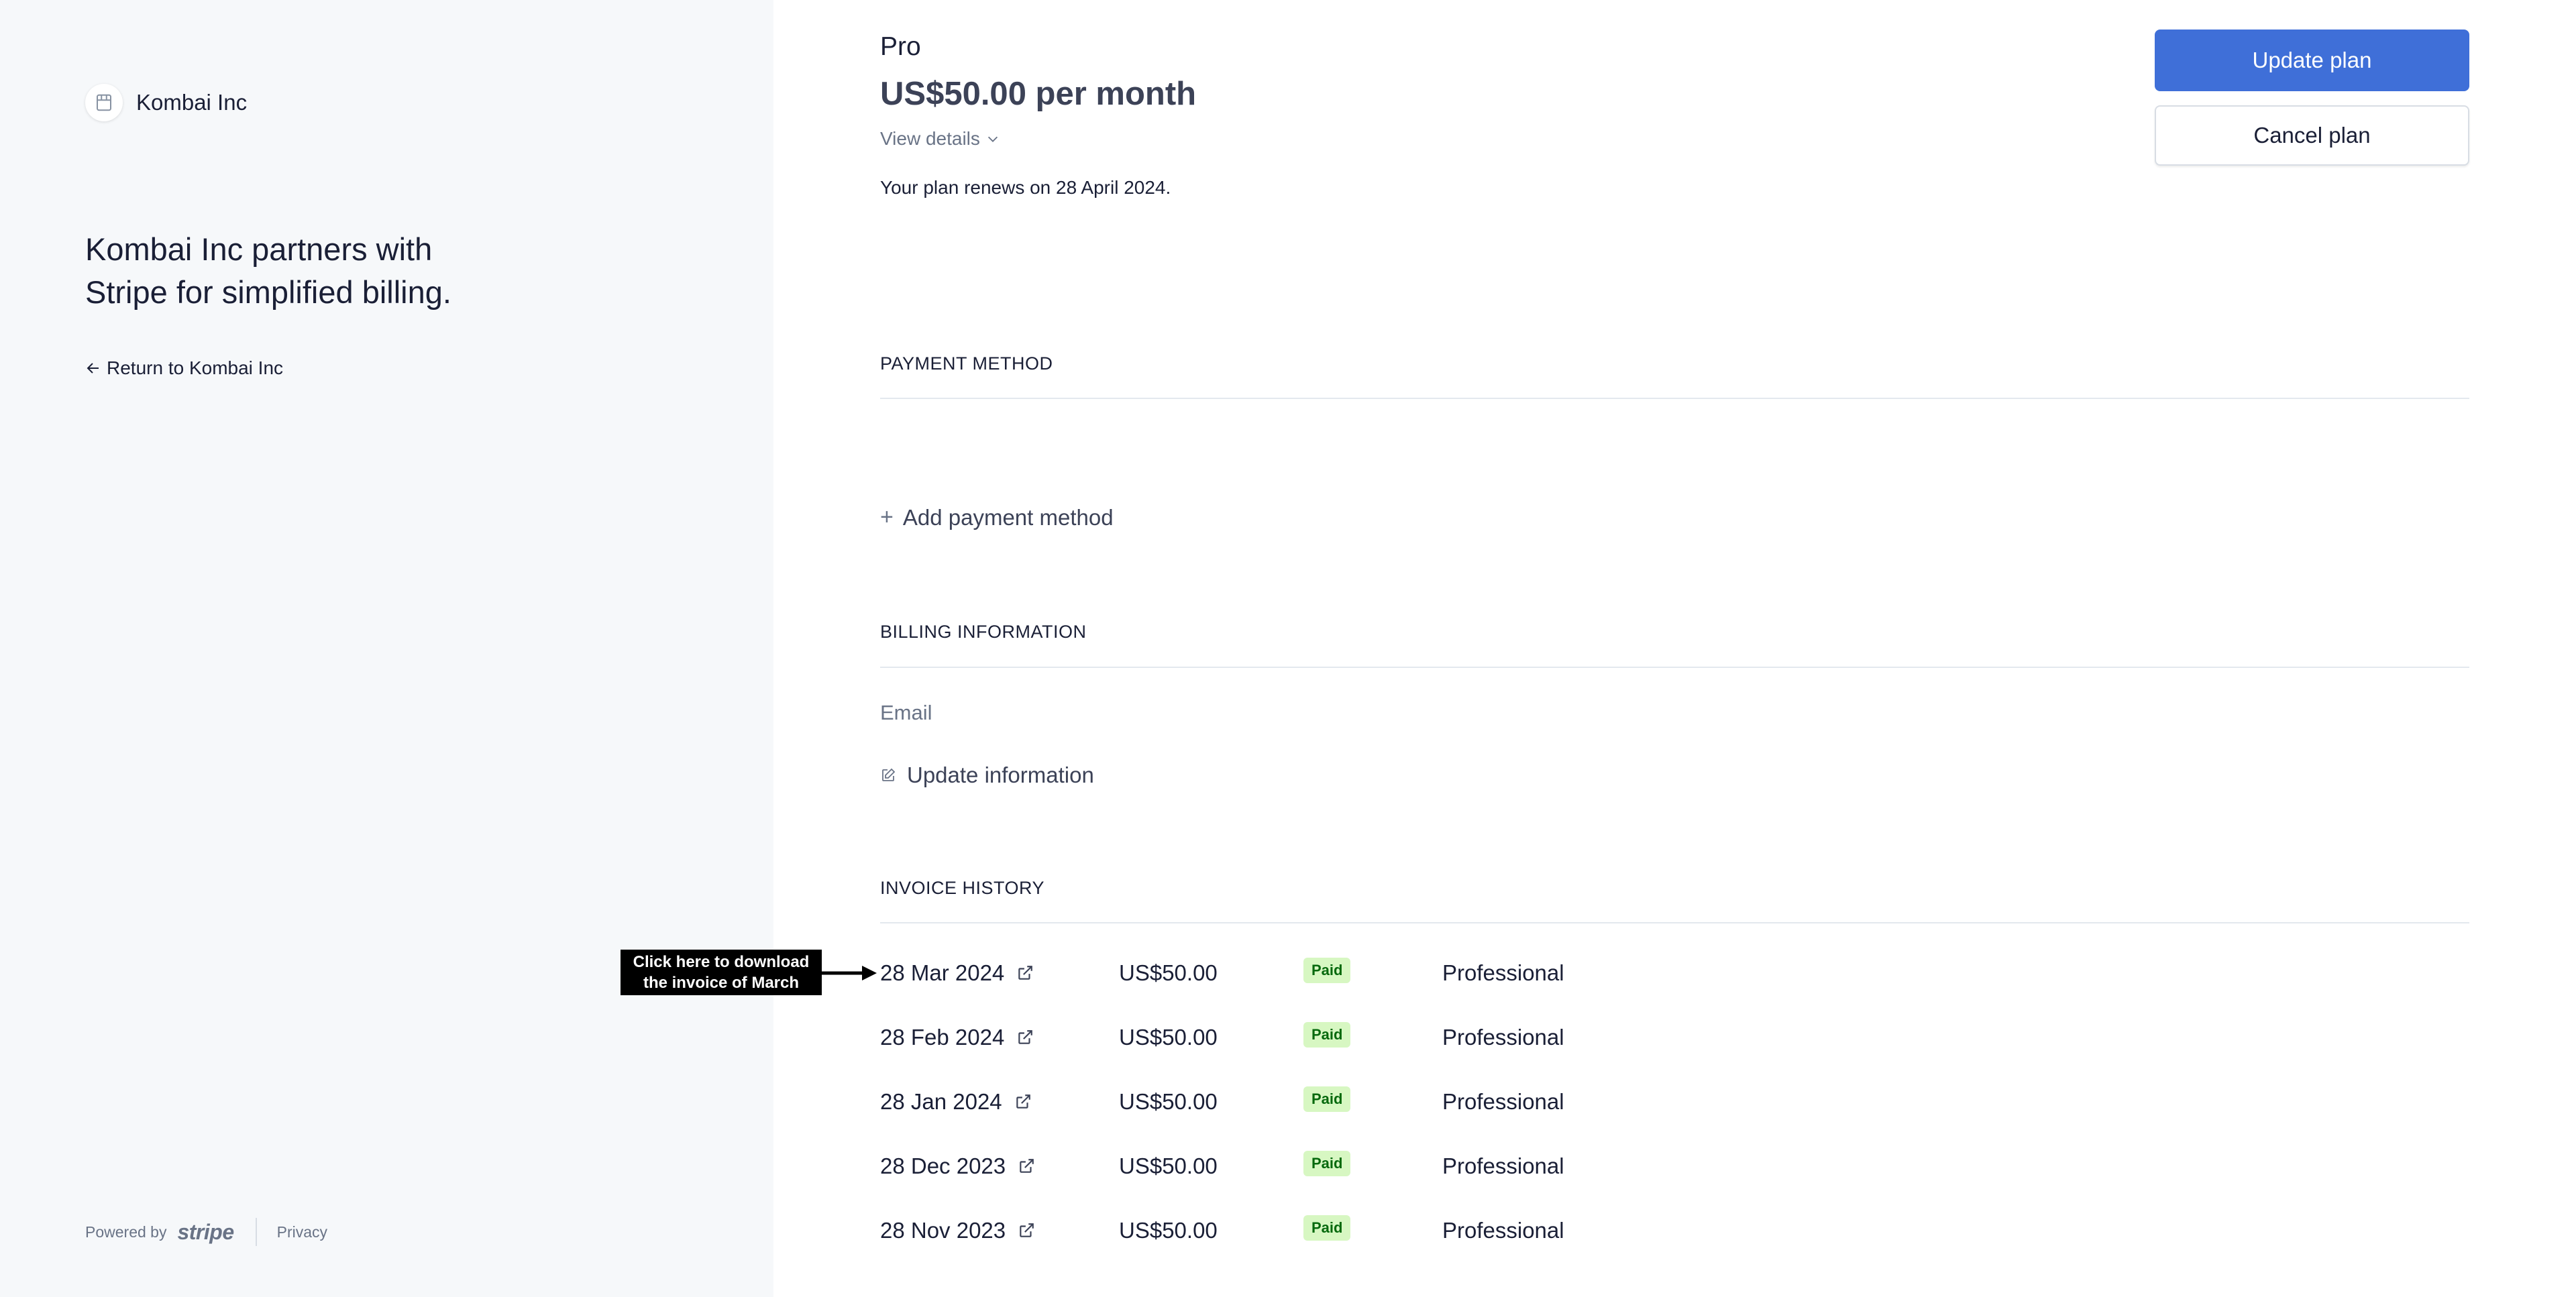  Describe the element at coordinates (2312, 61) in the screenshot. I see `update-plan-button: Update plan` at that location.